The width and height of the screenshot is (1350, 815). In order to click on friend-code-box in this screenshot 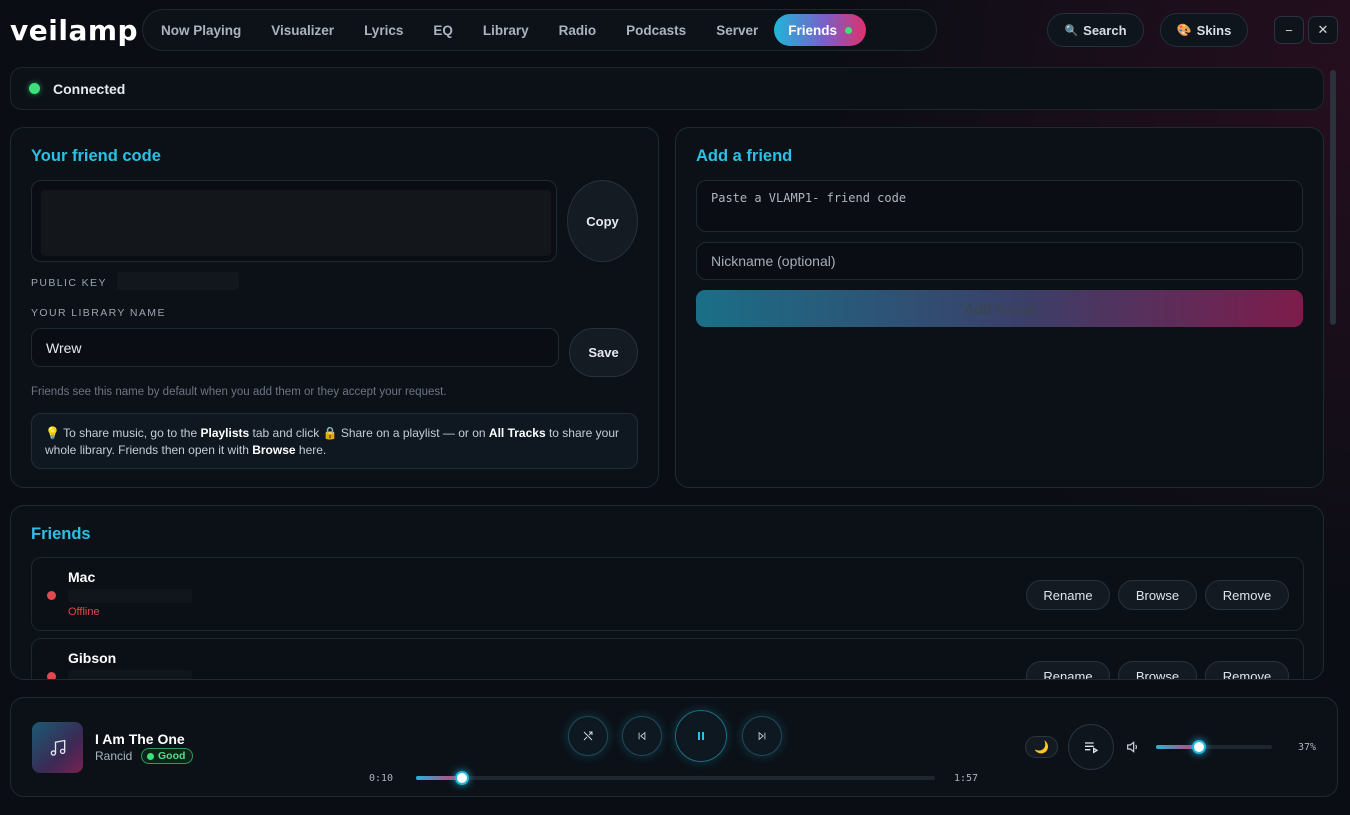, I will do `click(294, 221)`.